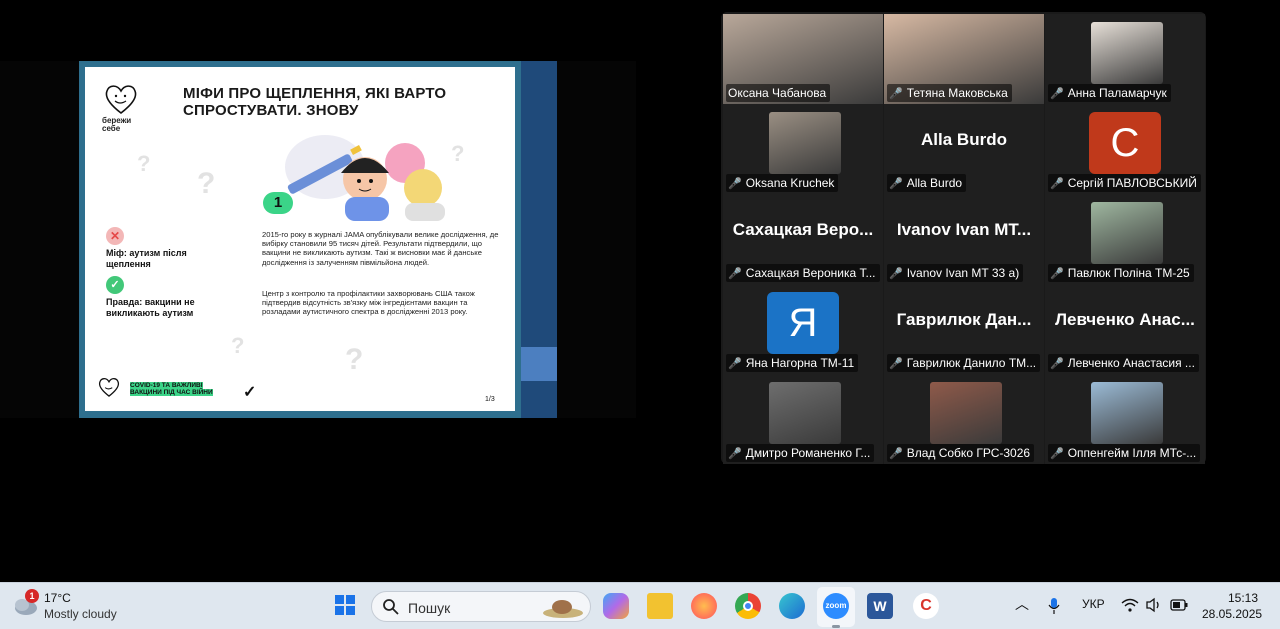  What do you see at coordinates (616, 606) in the screenshot?
I see `copilot-icon` at bounding box center [616, 606].